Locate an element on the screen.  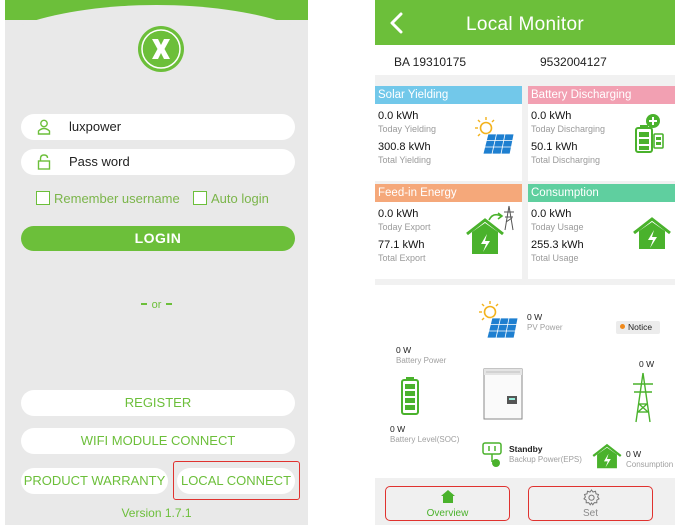
tab-set: Set is located at coordinates (590, 503).